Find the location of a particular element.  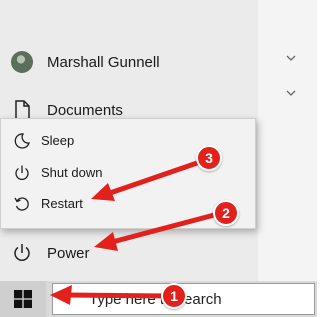

annotation-badge-2: 2 is located at coordinates (226, 213).